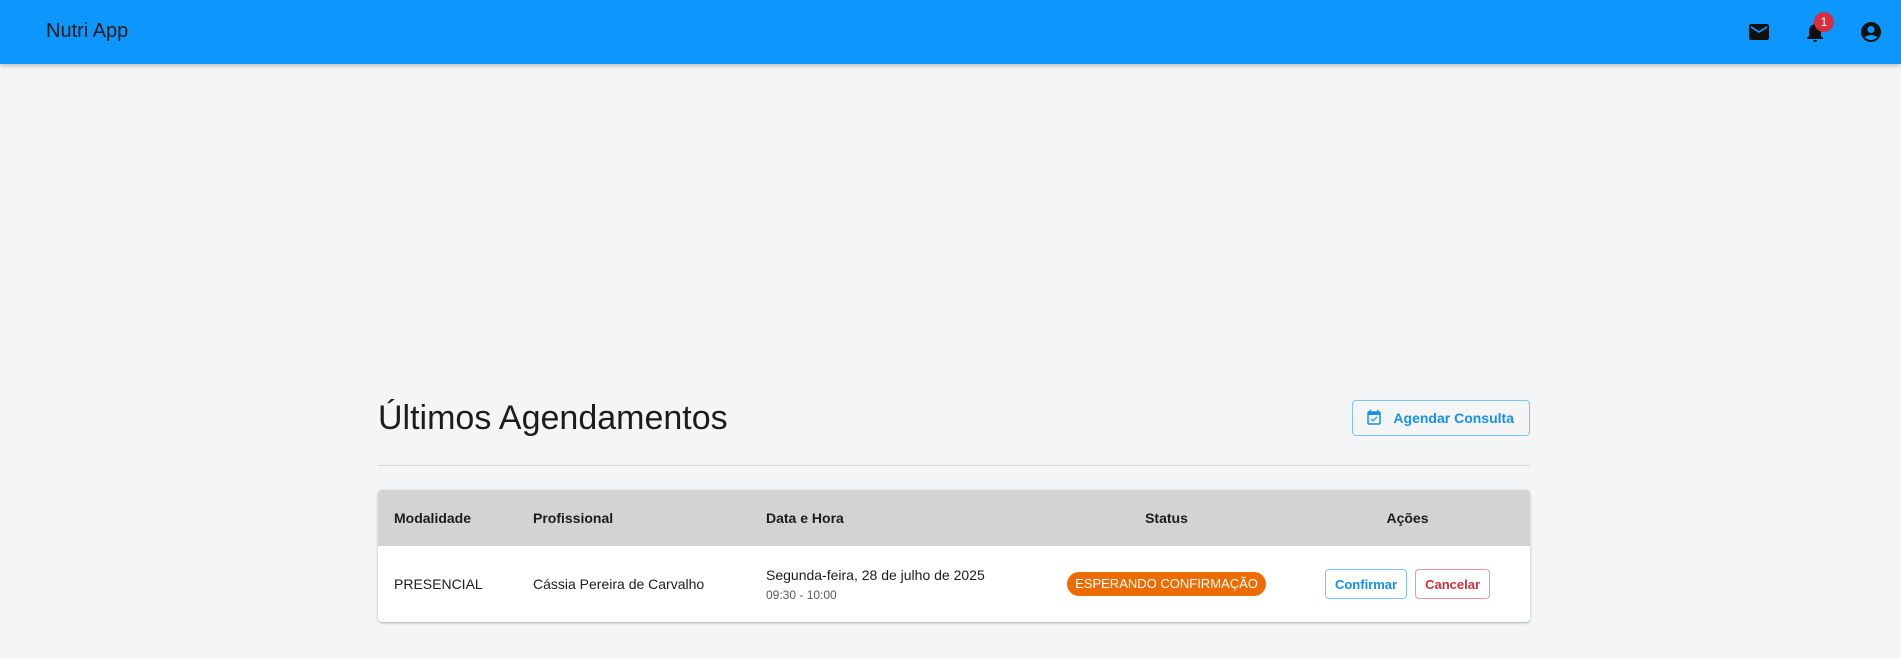 This screenshot has height=659, width=1901. I want to click on account-circle-icon, so click(1871, 32).